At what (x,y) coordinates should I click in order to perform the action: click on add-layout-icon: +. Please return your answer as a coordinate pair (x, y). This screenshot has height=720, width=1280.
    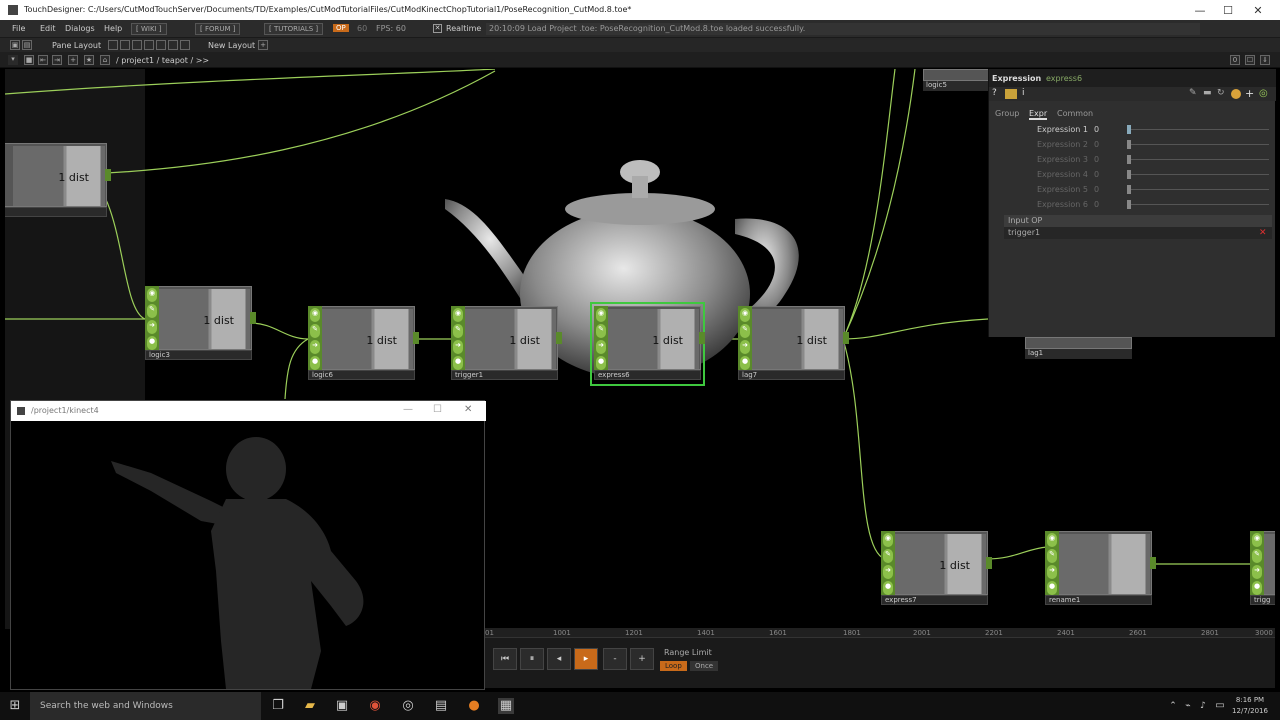
    Looking at the image, I should click on (263, 45).